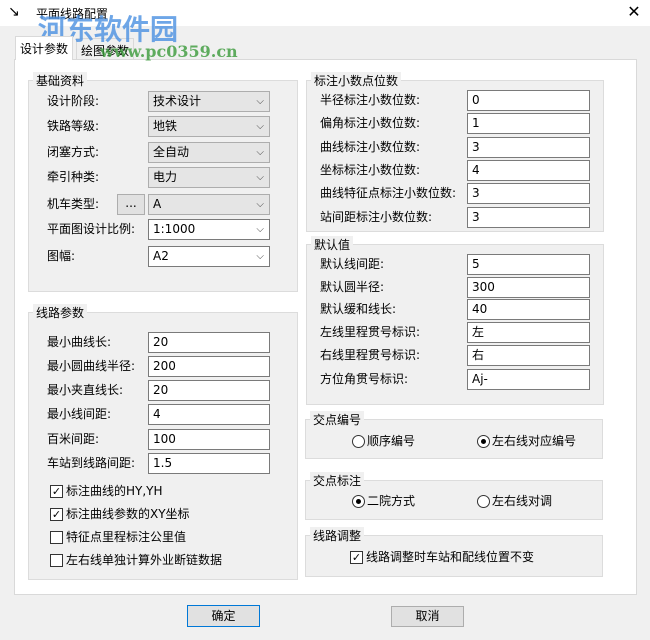 The width and height of the screenshot is (650, 640). What do you see at coordinates (174, 229) in the screenshot?
I see `select-value: 1:1000` at bounding box center [174, 229].